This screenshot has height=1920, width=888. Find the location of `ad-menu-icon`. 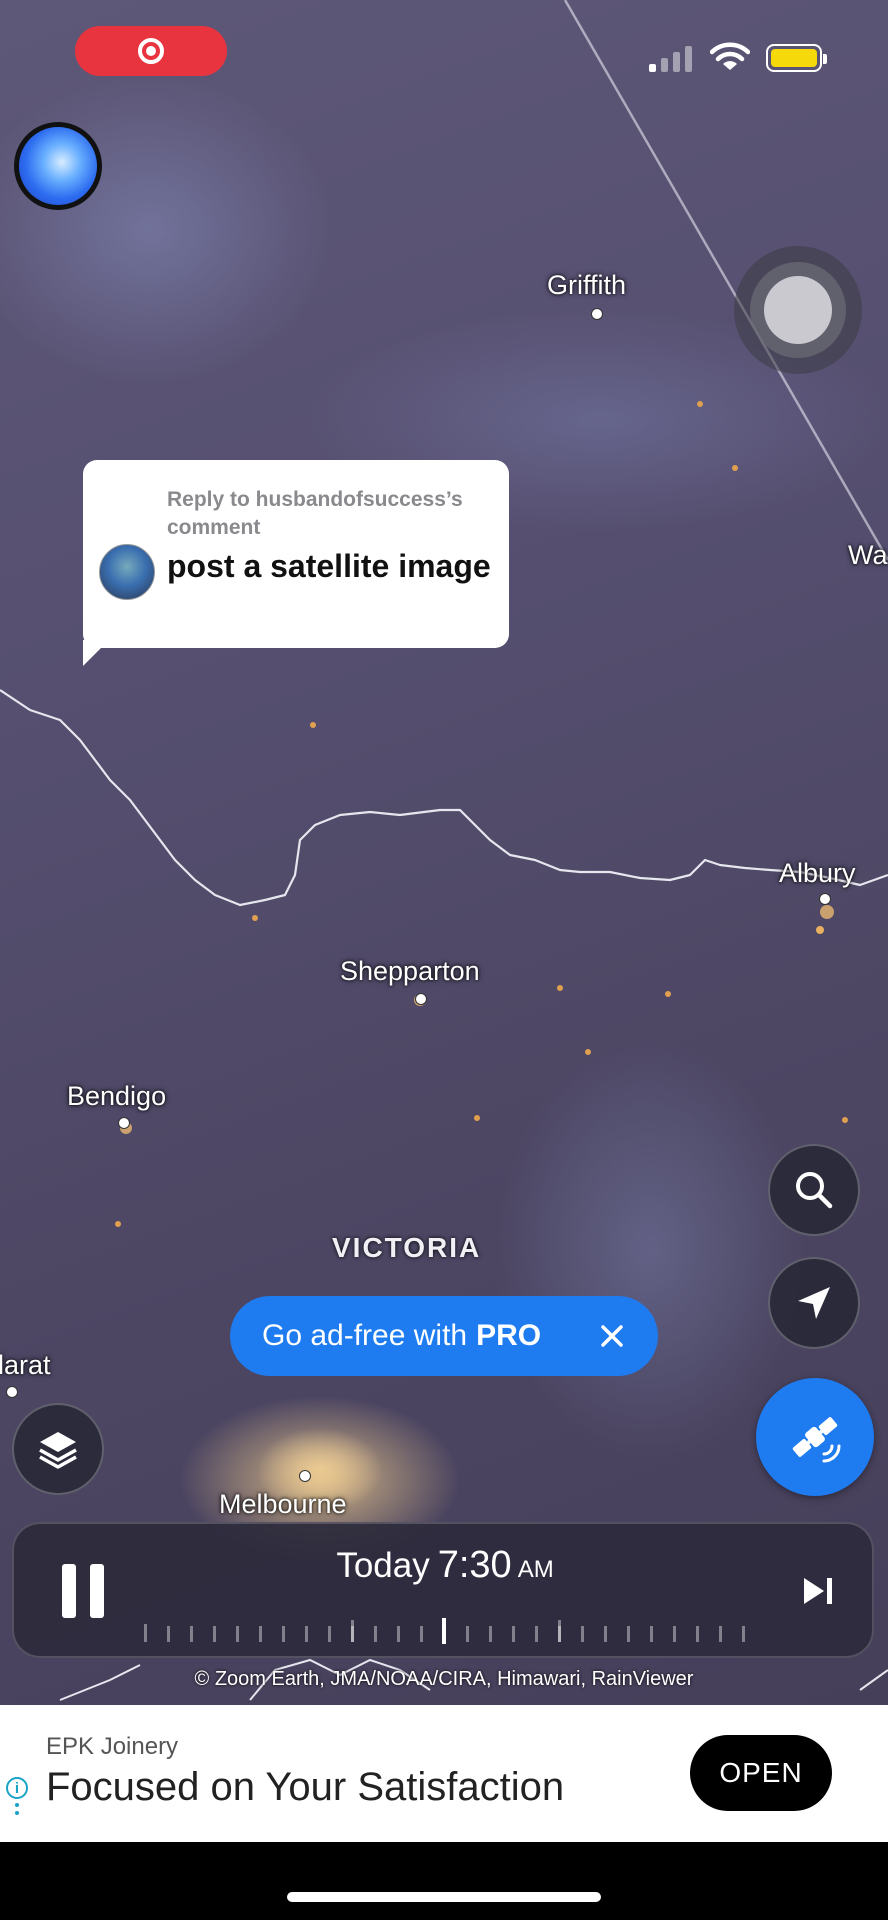

ad-menu-icon is located at coordinates (17, 1811).